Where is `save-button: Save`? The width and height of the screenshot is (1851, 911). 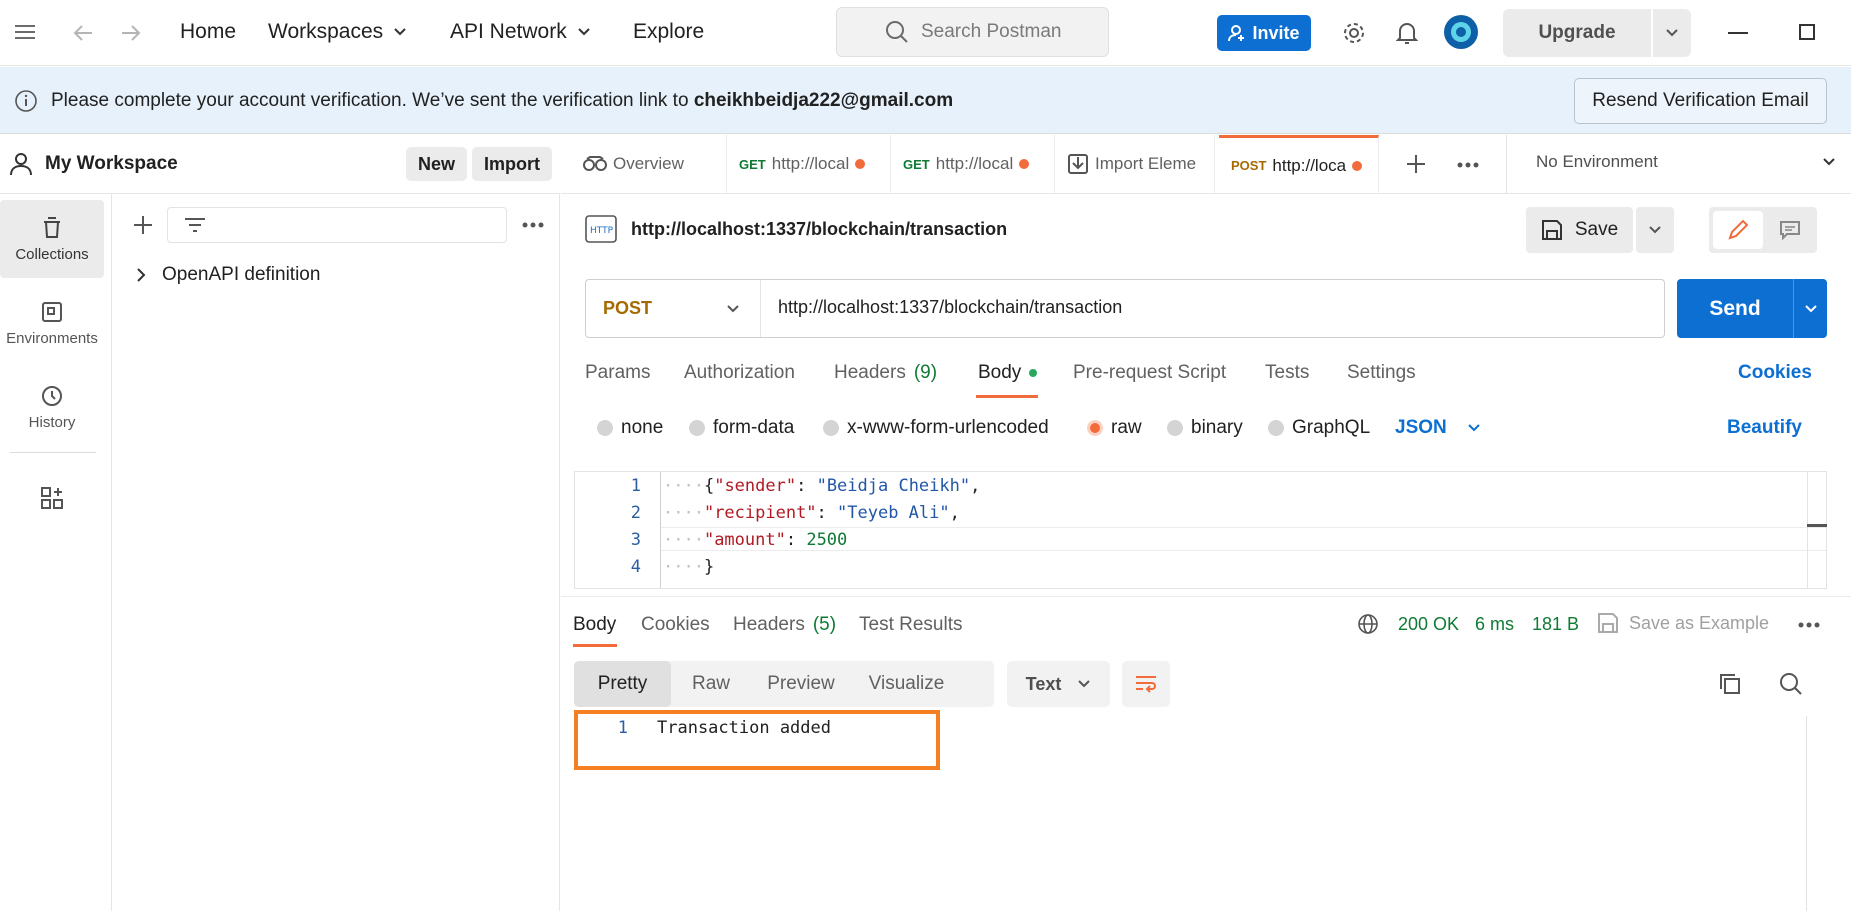
save-button: Save is located at coordinates (1579, 230).